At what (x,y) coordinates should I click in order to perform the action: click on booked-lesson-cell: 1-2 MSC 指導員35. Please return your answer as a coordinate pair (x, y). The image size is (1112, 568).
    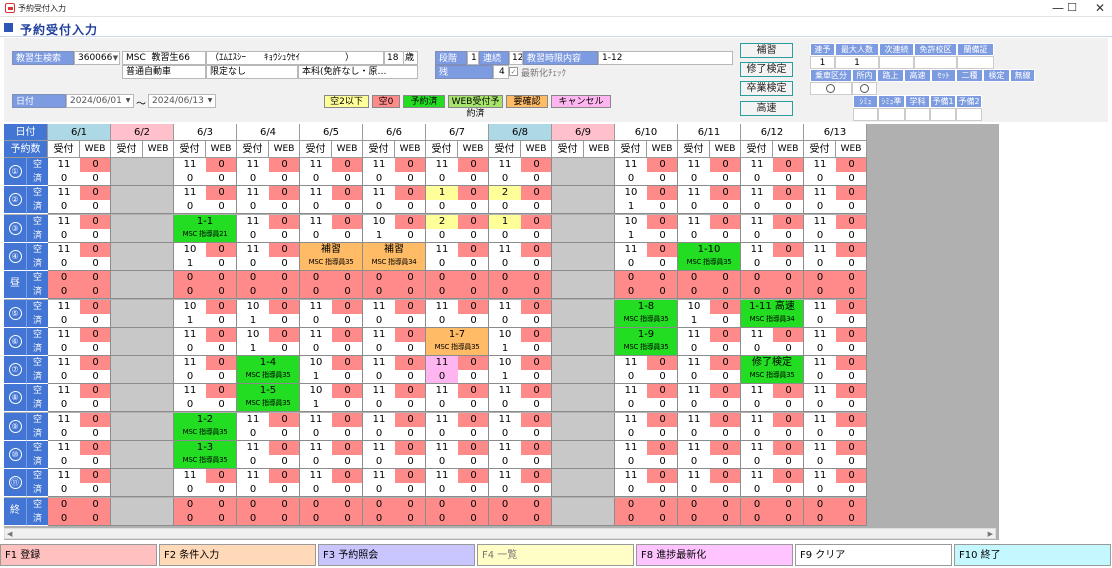
    Looking at the image, I should click on (205, 426).